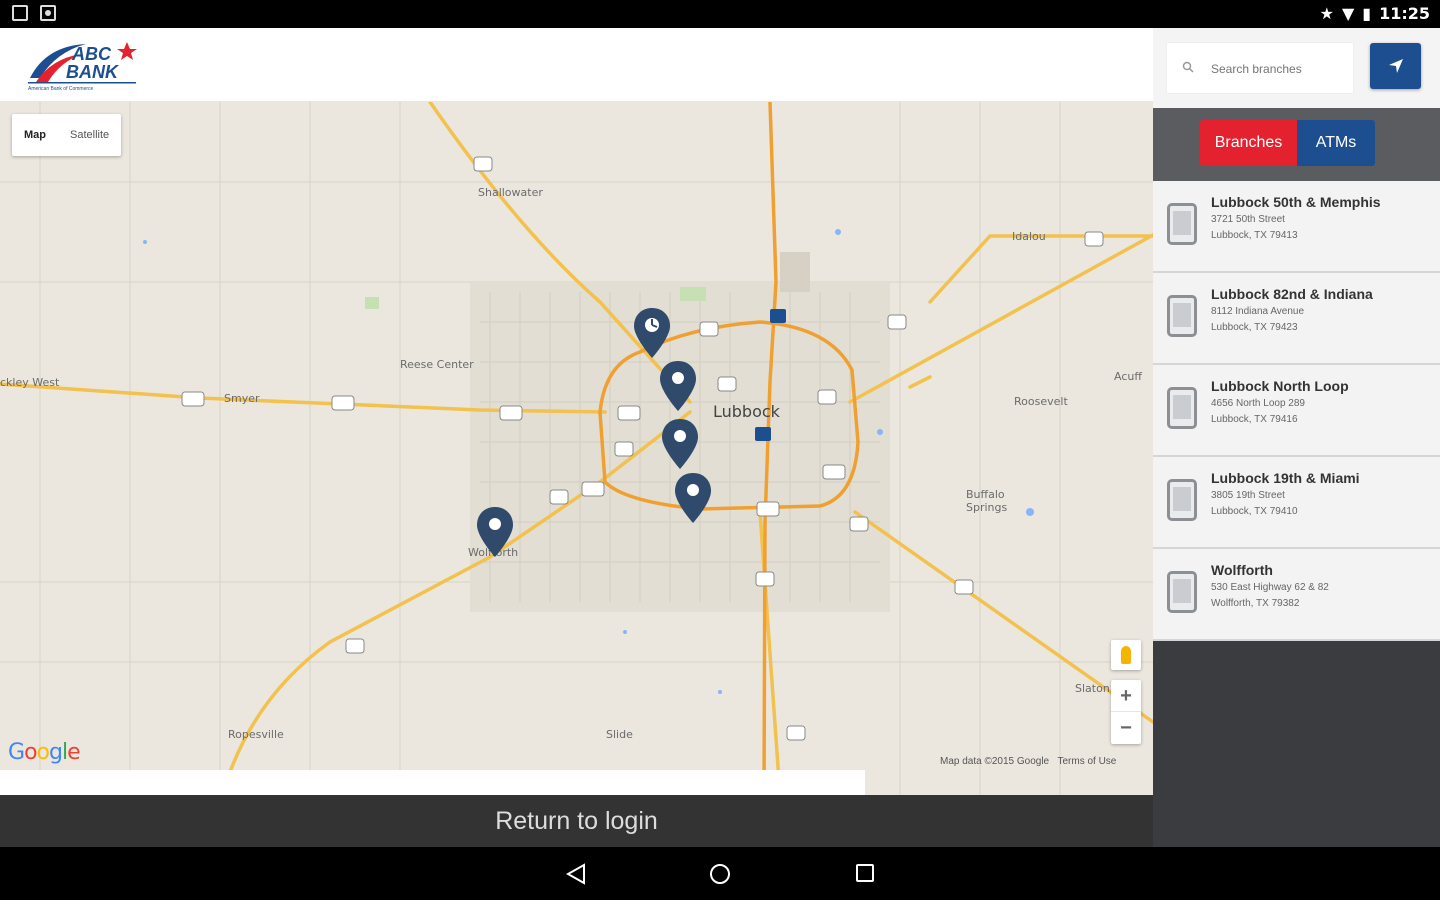 This screenshot has height=900, width=1440. What do you see at coordinates (746, 411) in the screenshot?
I see `label-lubbock: Lubbock` at bounding box center [746, 411].